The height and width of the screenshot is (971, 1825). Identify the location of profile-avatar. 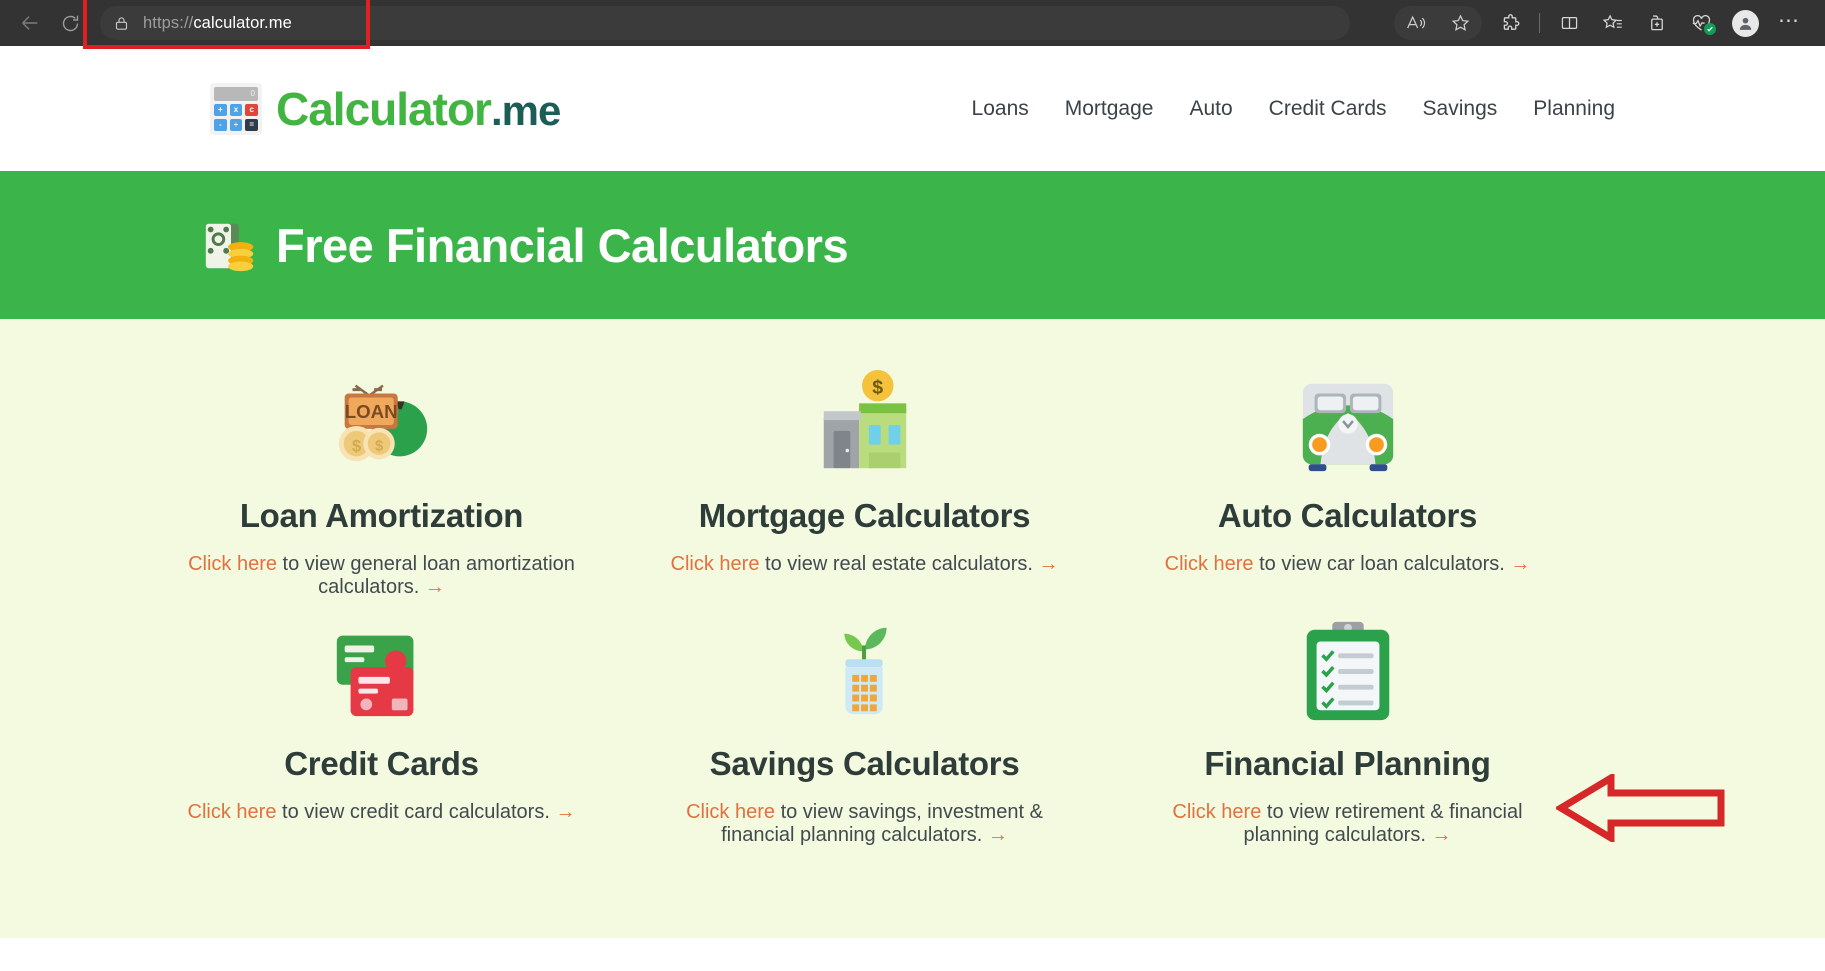
(1745, 23).